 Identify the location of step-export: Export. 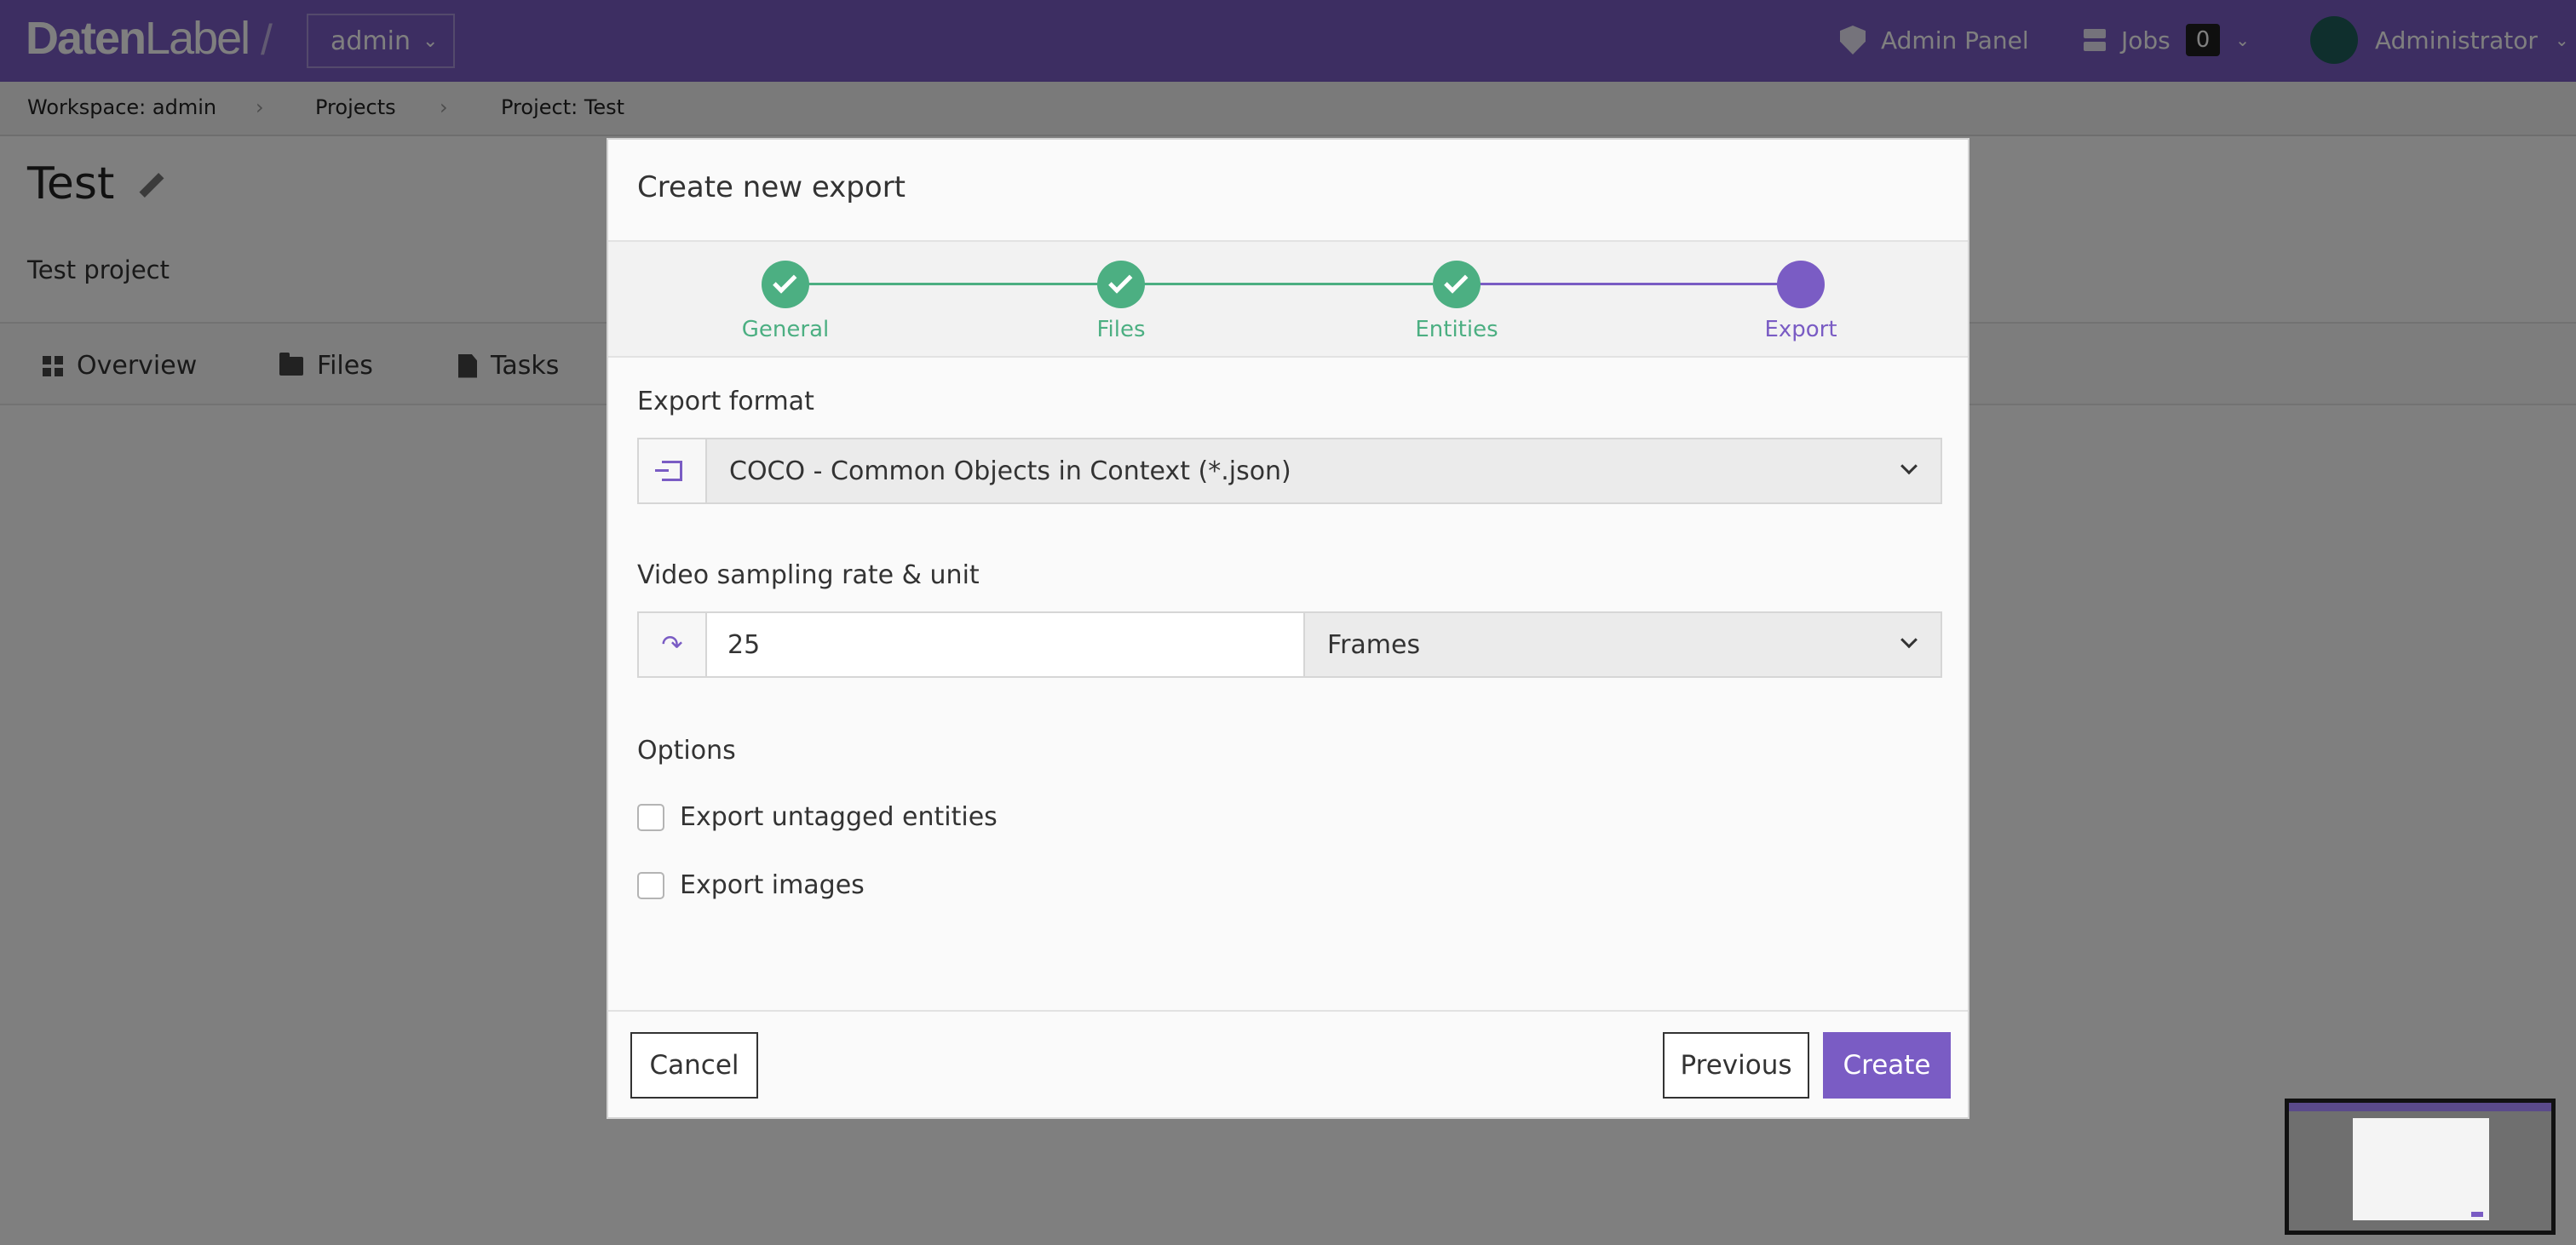
(1801, 301).